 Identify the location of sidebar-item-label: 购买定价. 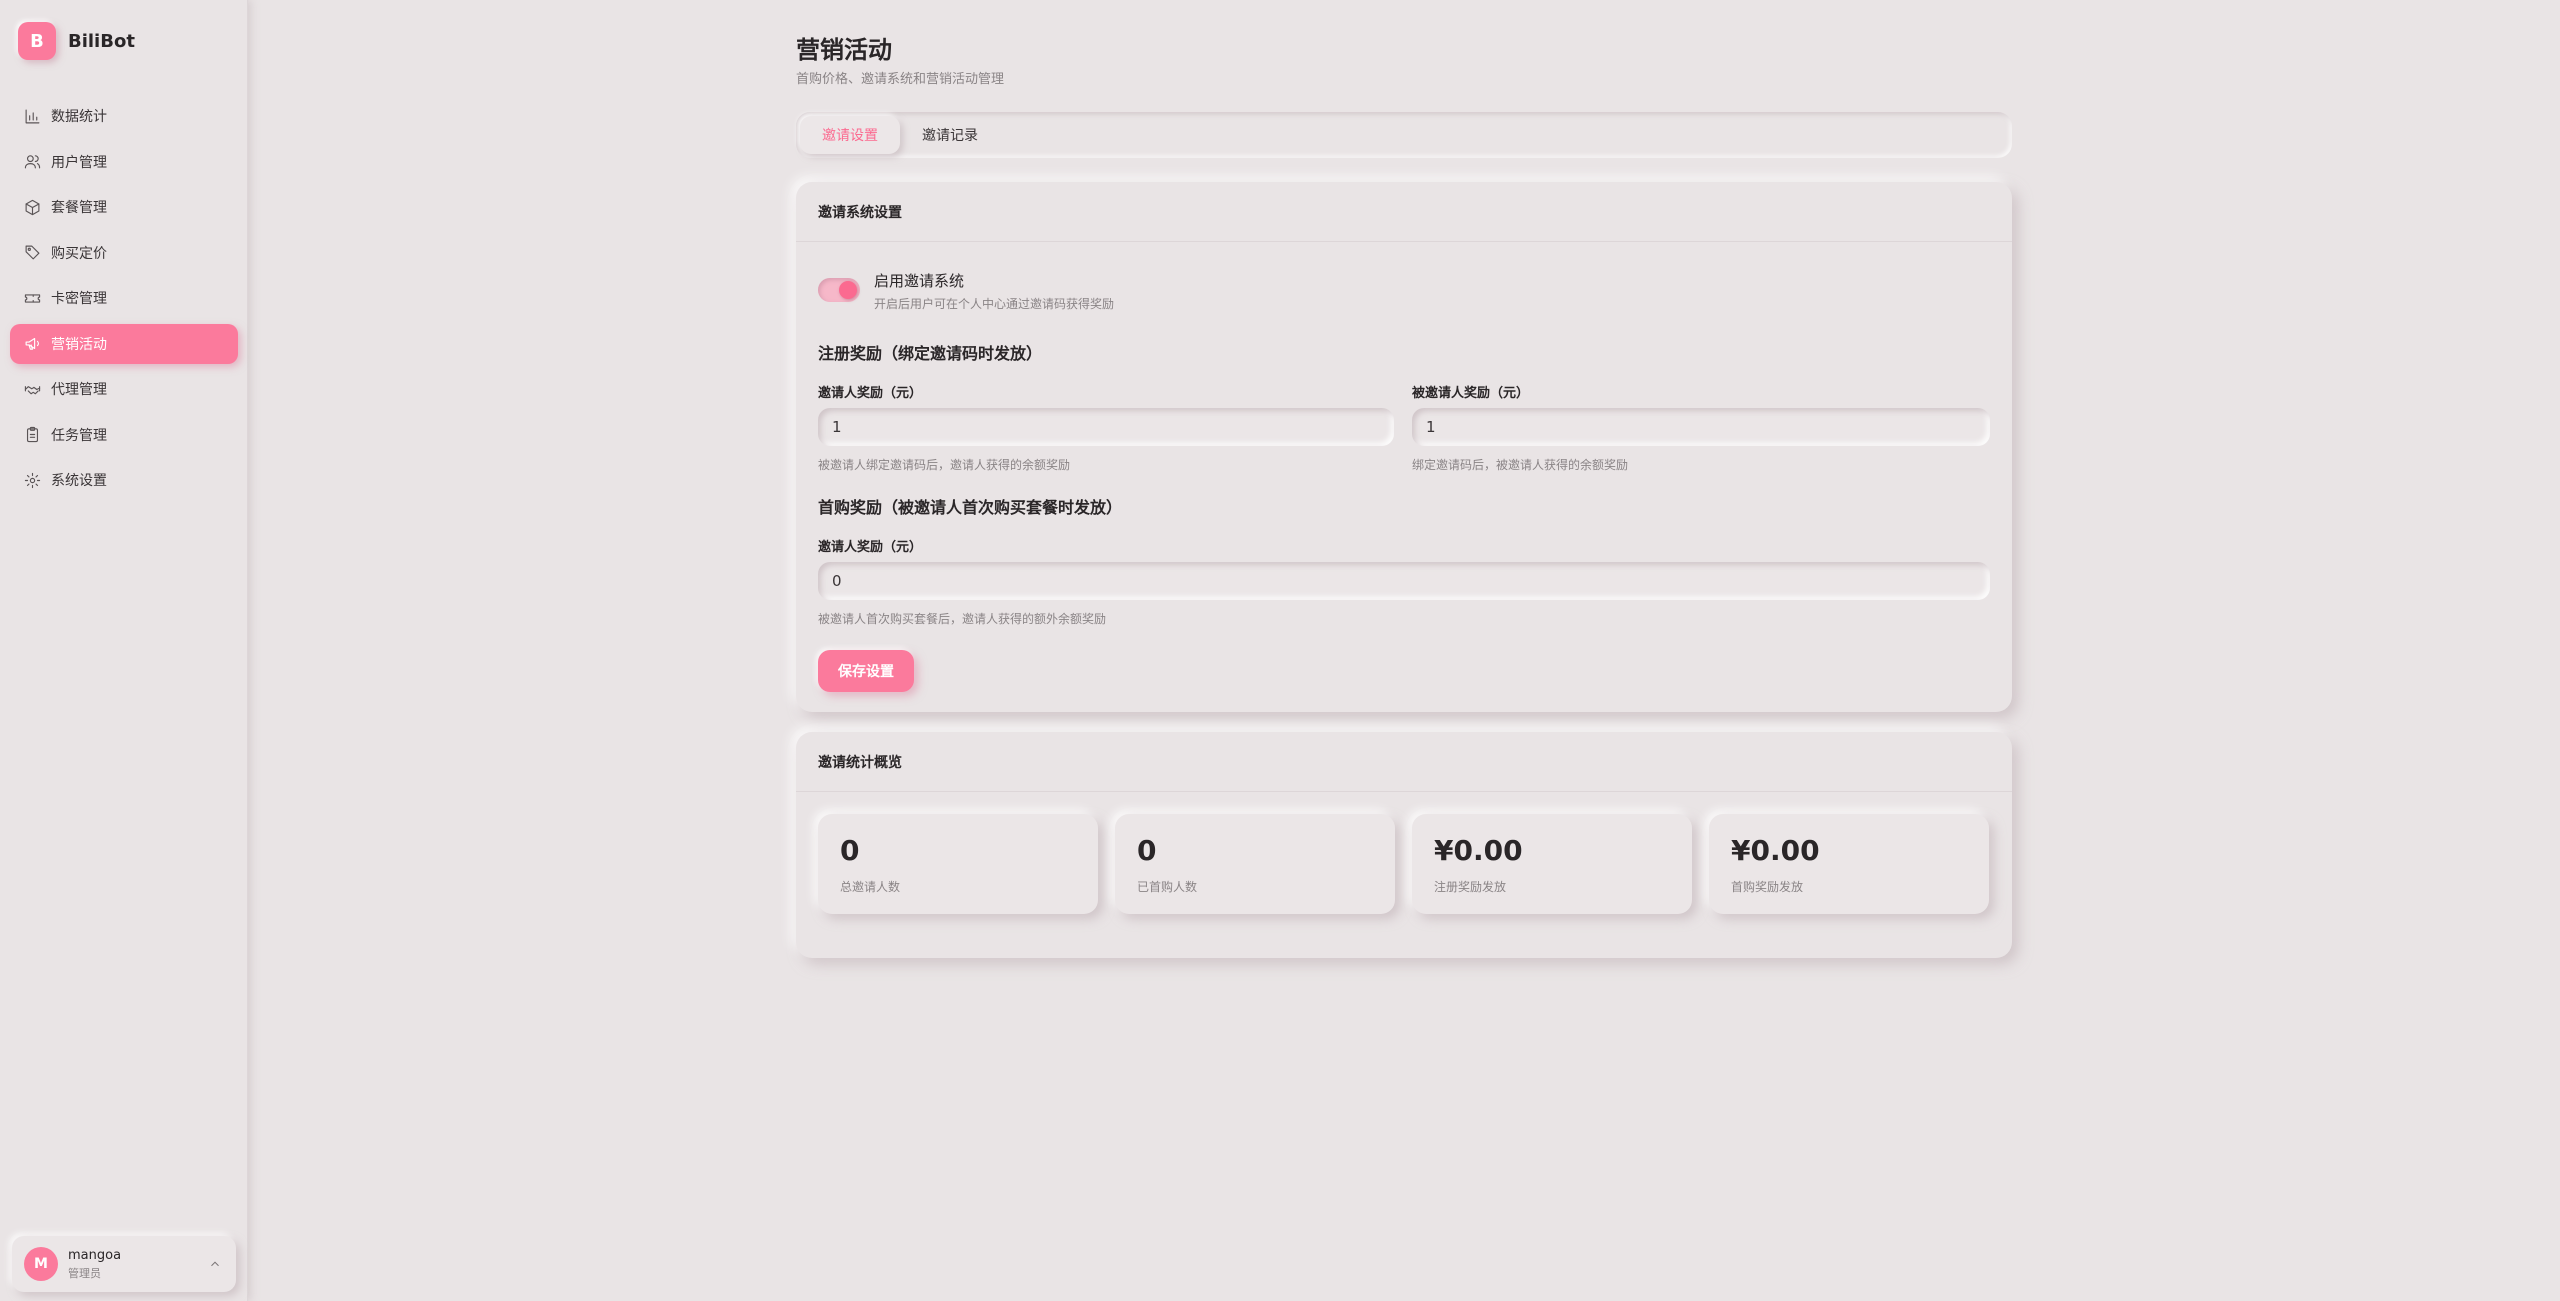
(79, 253).